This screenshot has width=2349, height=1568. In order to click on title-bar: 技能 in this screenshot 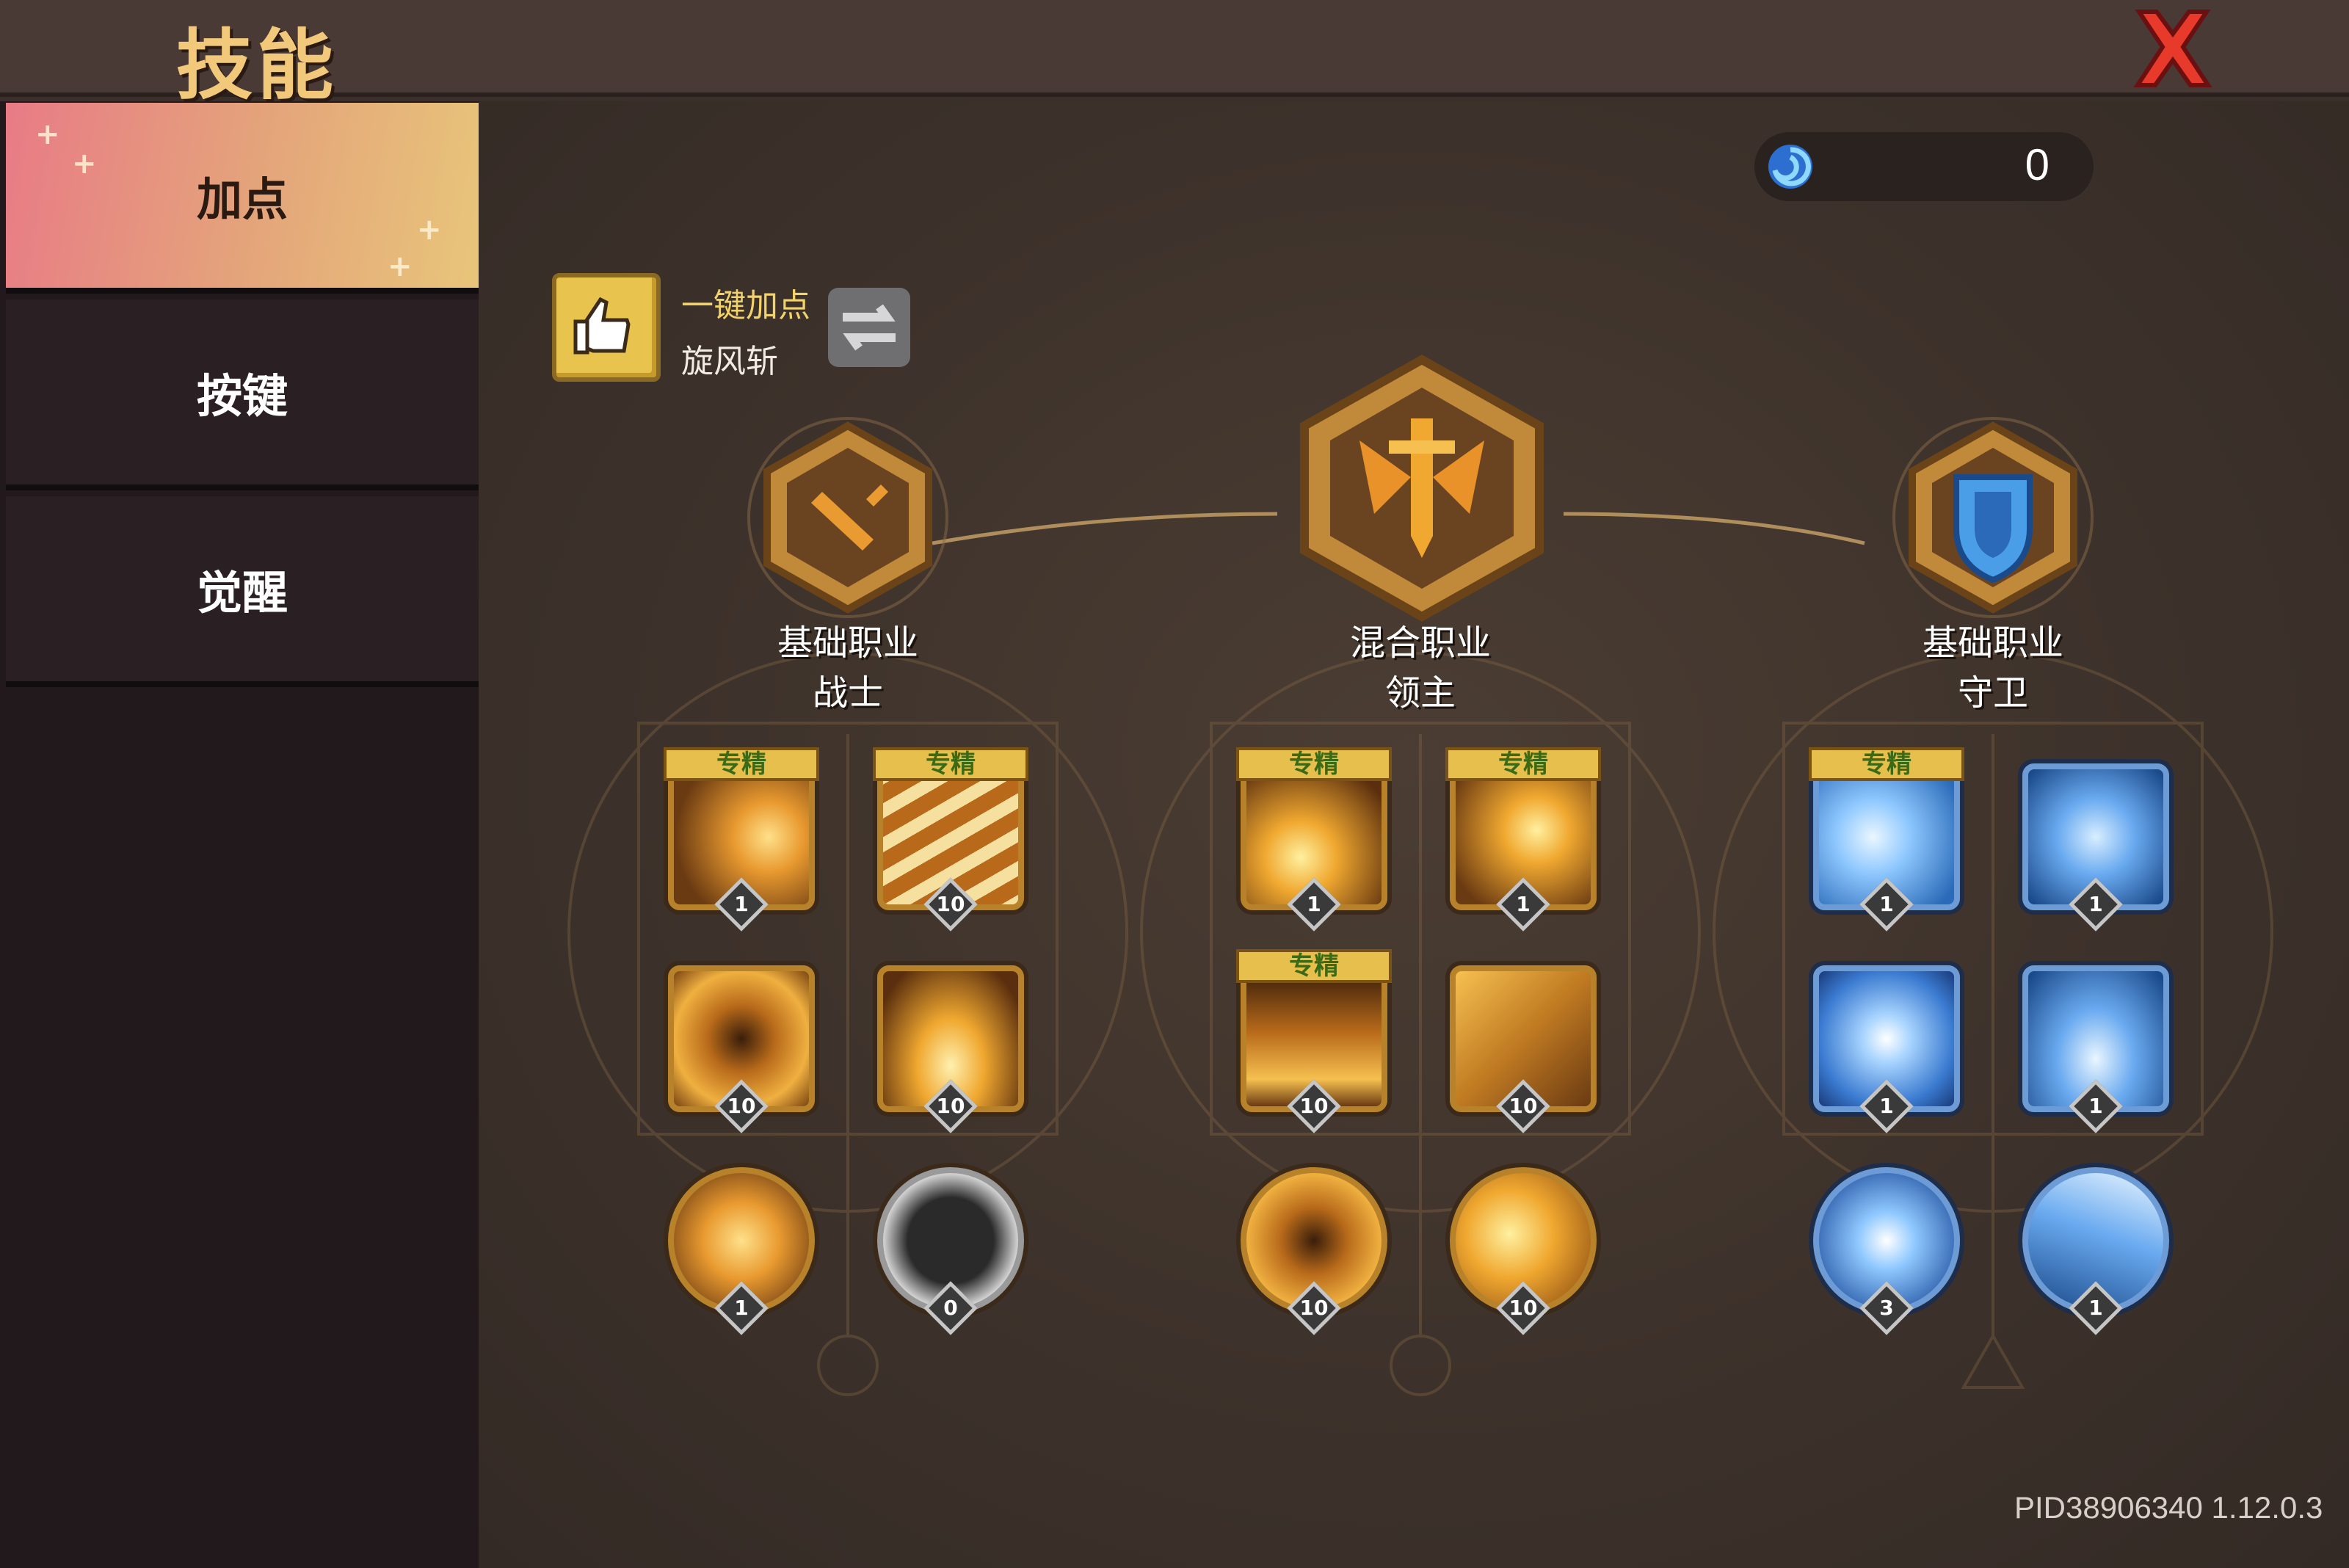, I will do `click(1174, 55)`.